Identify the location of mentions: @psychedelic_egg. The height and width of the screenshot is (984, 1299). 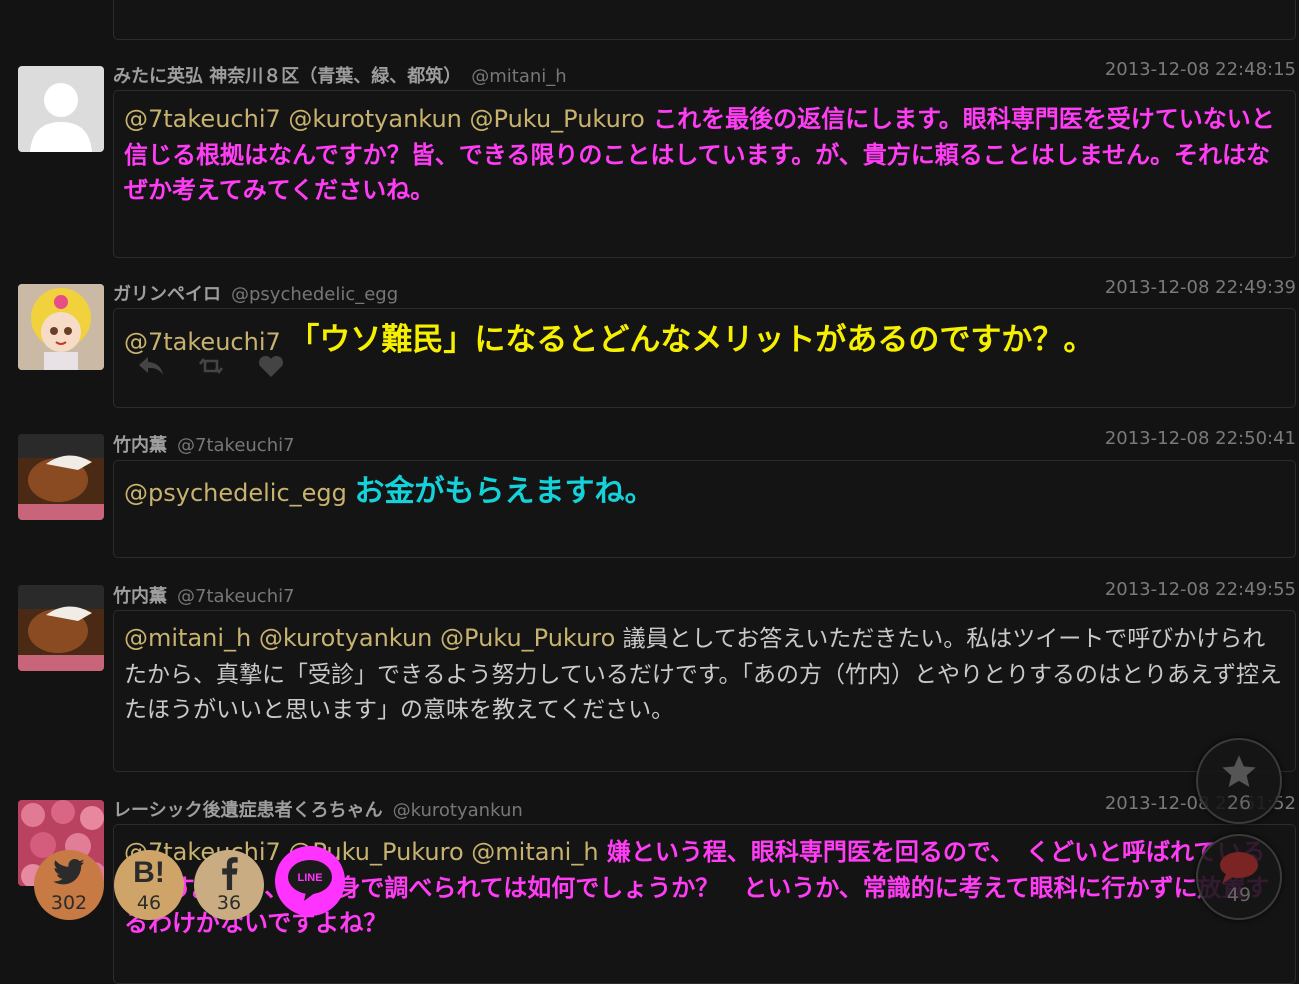
(235, 493).